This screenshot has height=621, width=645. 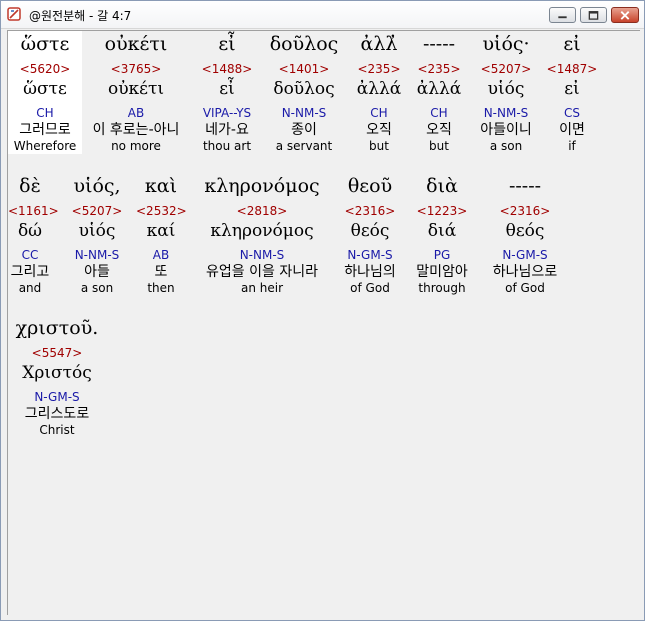 I want to click on greek-word: -----, so click(x=525, y=186).